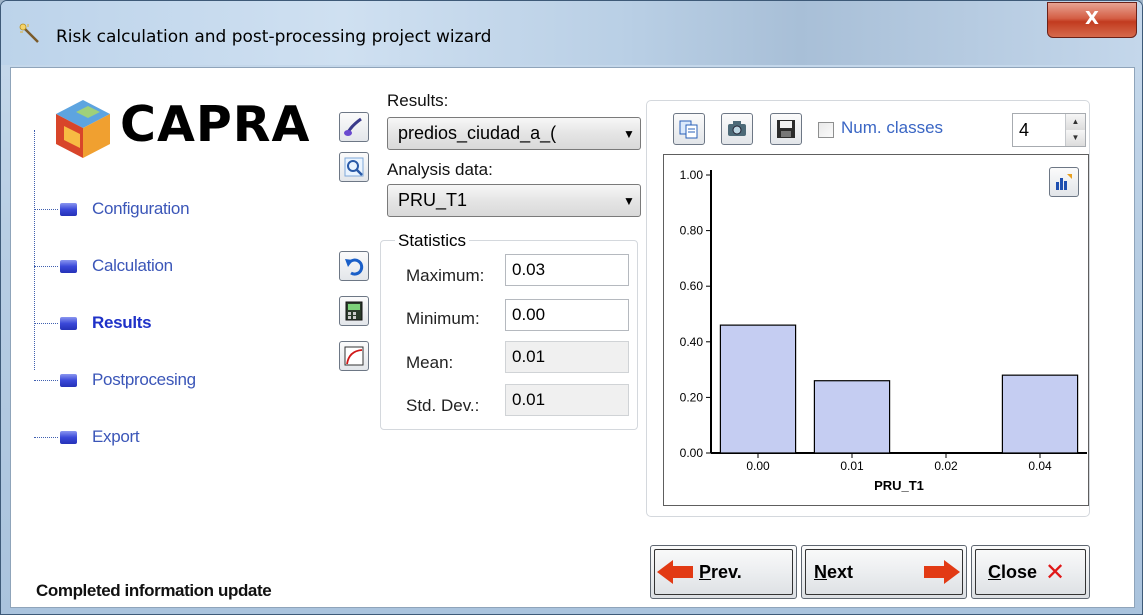 The image size is (1143, 615). I want to click on floppy-disk-icon, so click(786, 129).